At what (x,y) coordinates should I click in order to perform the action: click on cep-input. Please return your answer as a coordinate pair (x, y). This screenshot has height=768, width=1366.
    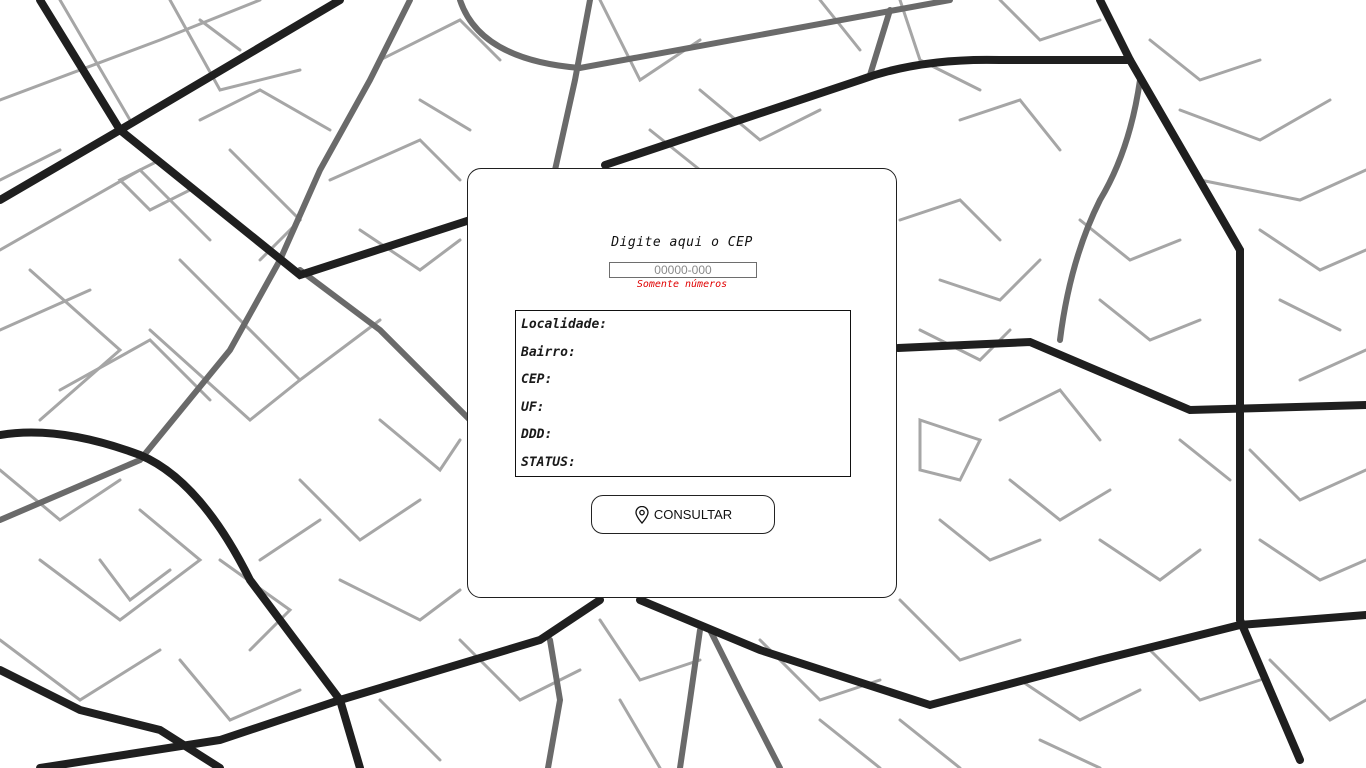
    Looking at the image, I should click on (683, 270).